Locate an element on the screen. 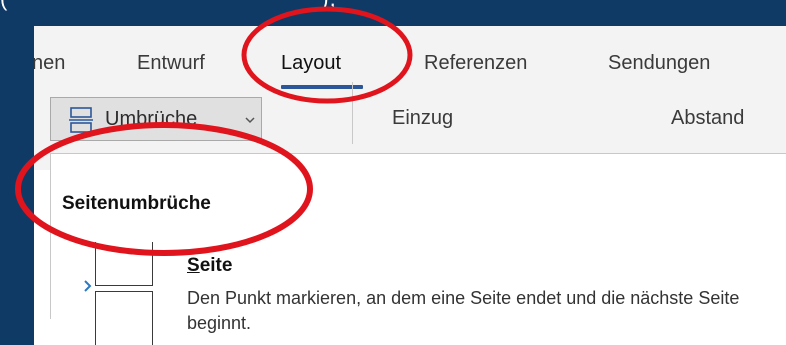 This screenshot has width=786, height=345. tab-entwurf: Entwurf is located at coordinates (171, 63).